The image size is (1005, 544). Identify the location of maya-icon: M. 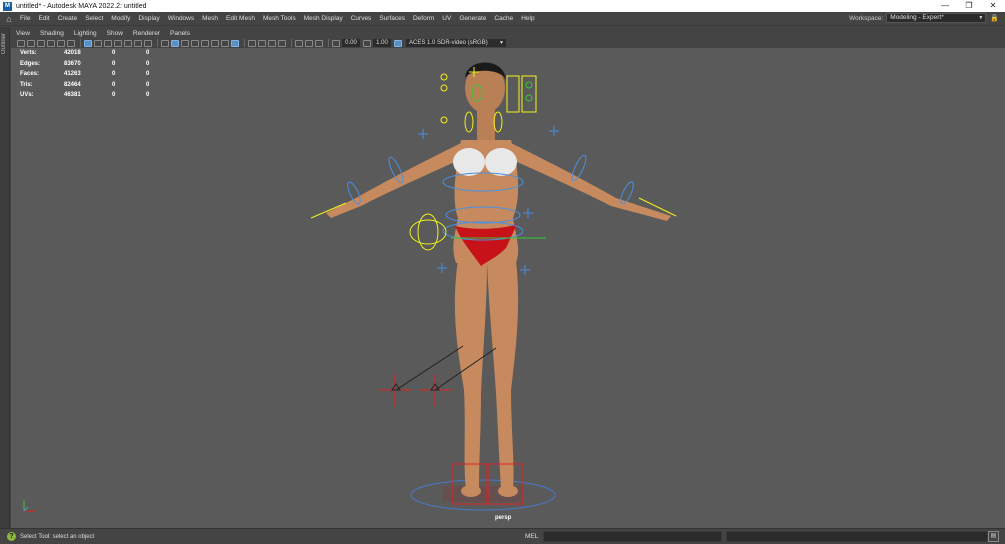
(7, 6).